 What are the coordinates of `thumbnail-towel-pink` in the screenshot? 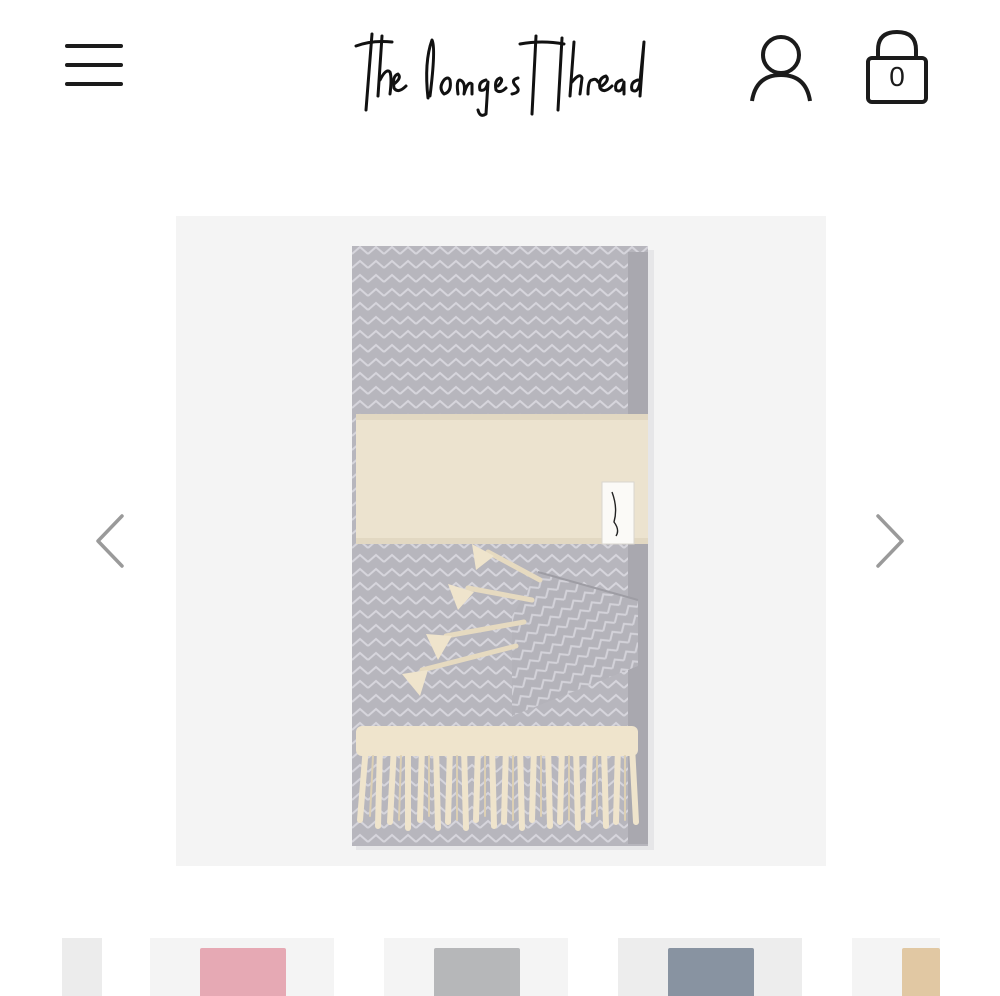 It's located at (243, 972).